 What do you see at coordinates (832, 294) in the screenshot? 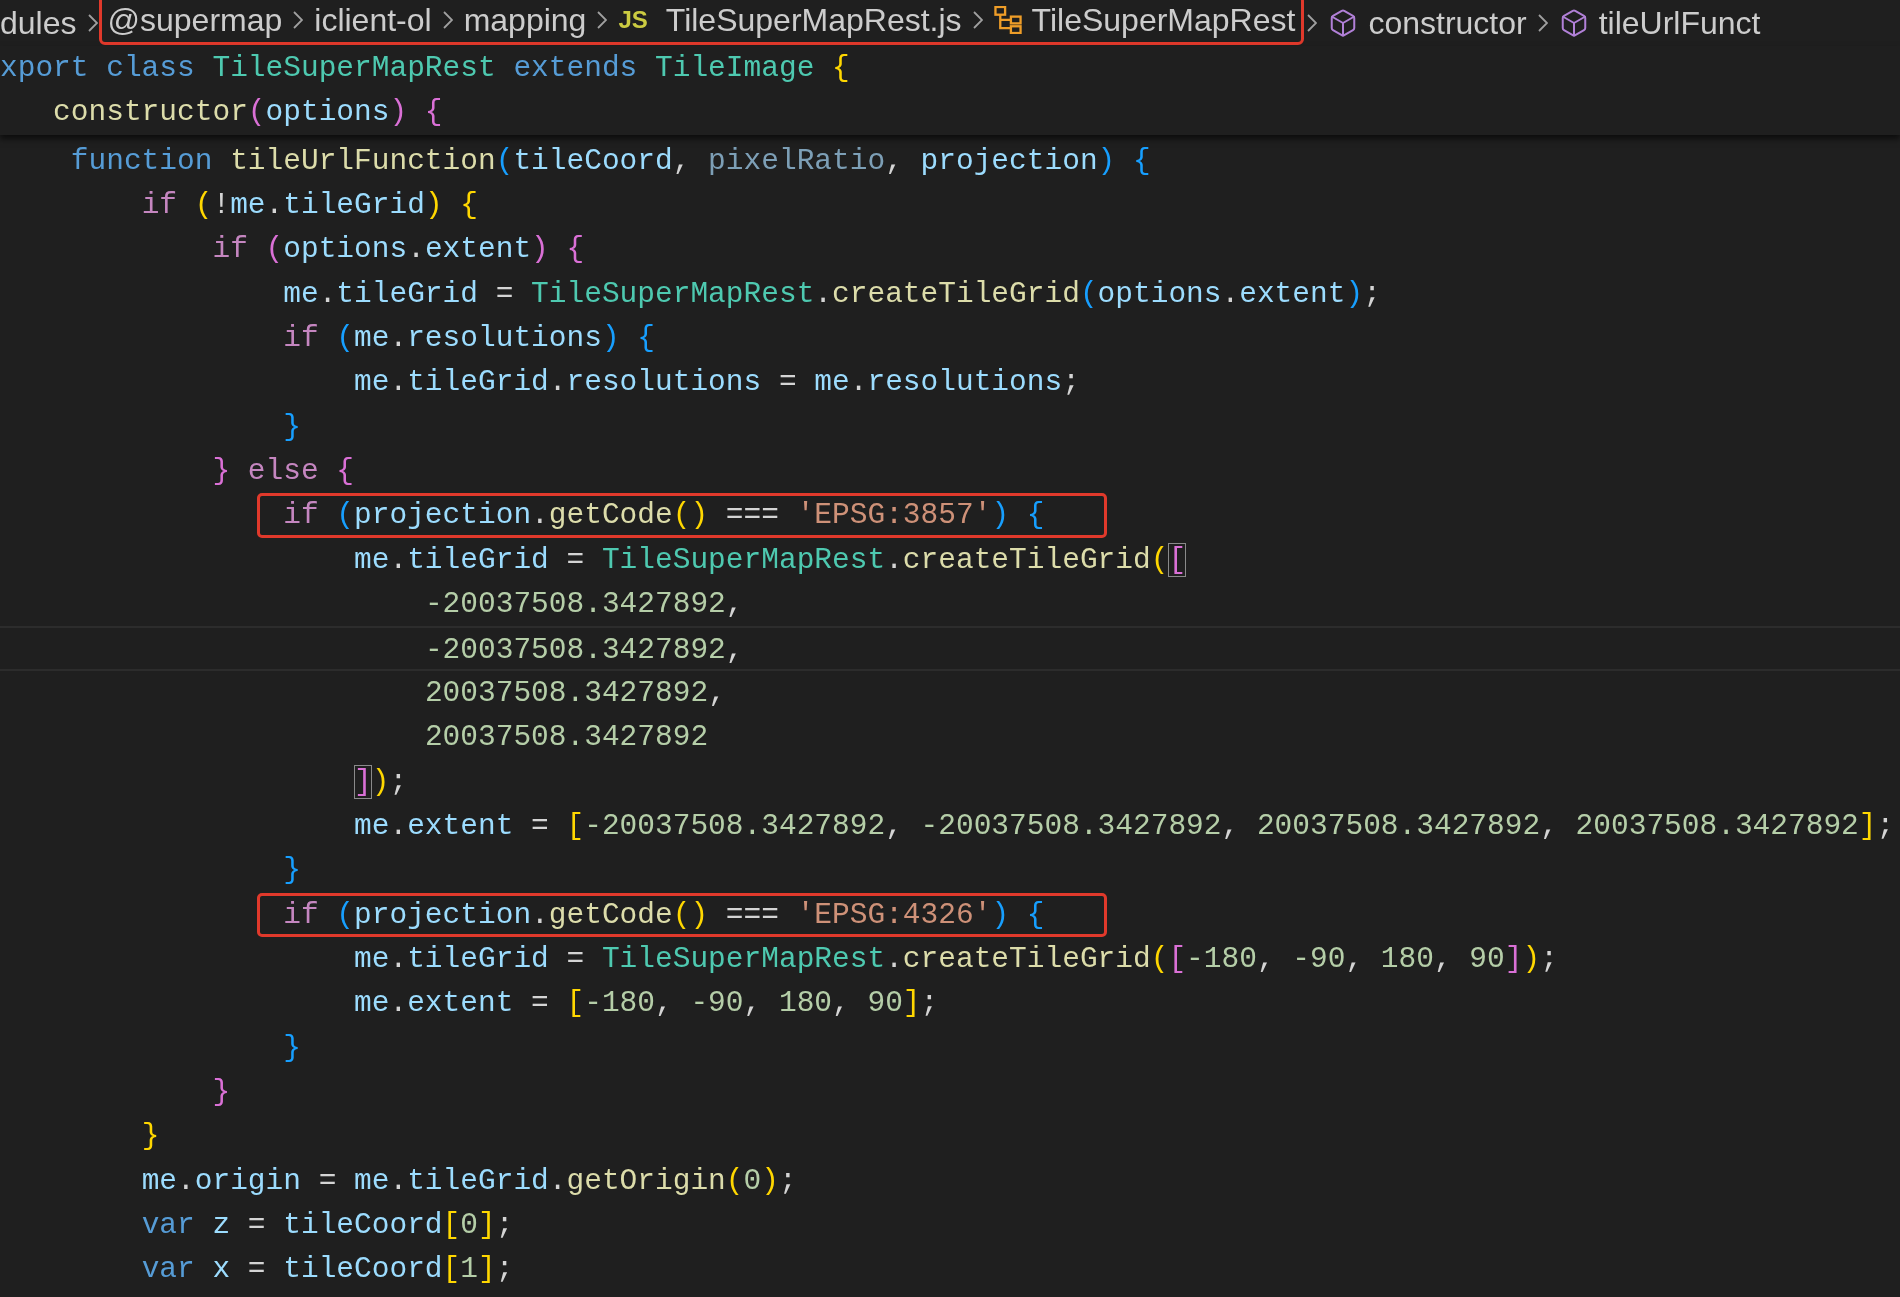
I see `code-line: me.tileGrid = TileSuperMapRest.createTileGrid(options.extent);` at bounding box center [832, 294].